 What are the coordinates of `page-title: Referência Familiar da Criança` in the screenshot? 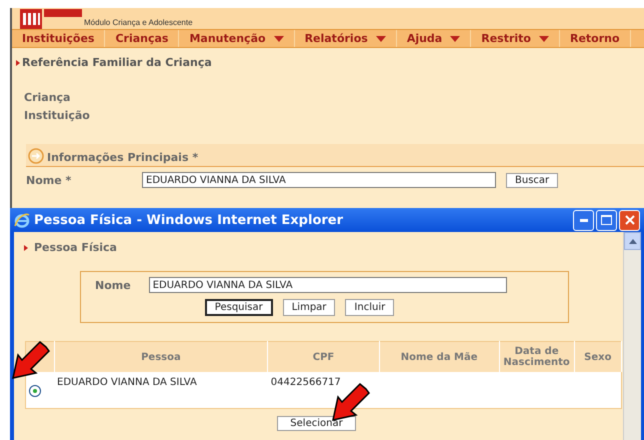 It's located at (117, 62).